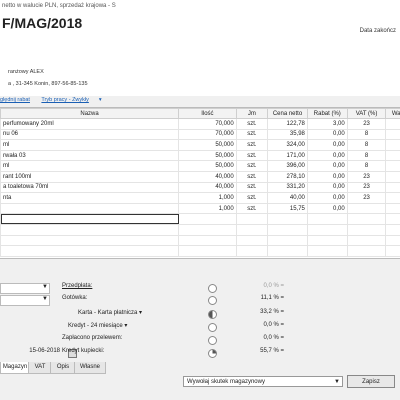 Image resolution: width=400 pixels, height=400 pixels. What do you see at coordinates (263, 381) in the screenshot?
I see `warehouse-effect-select: Wywołaj skutek magazynowy ▼` at bounding box center [263, 381].